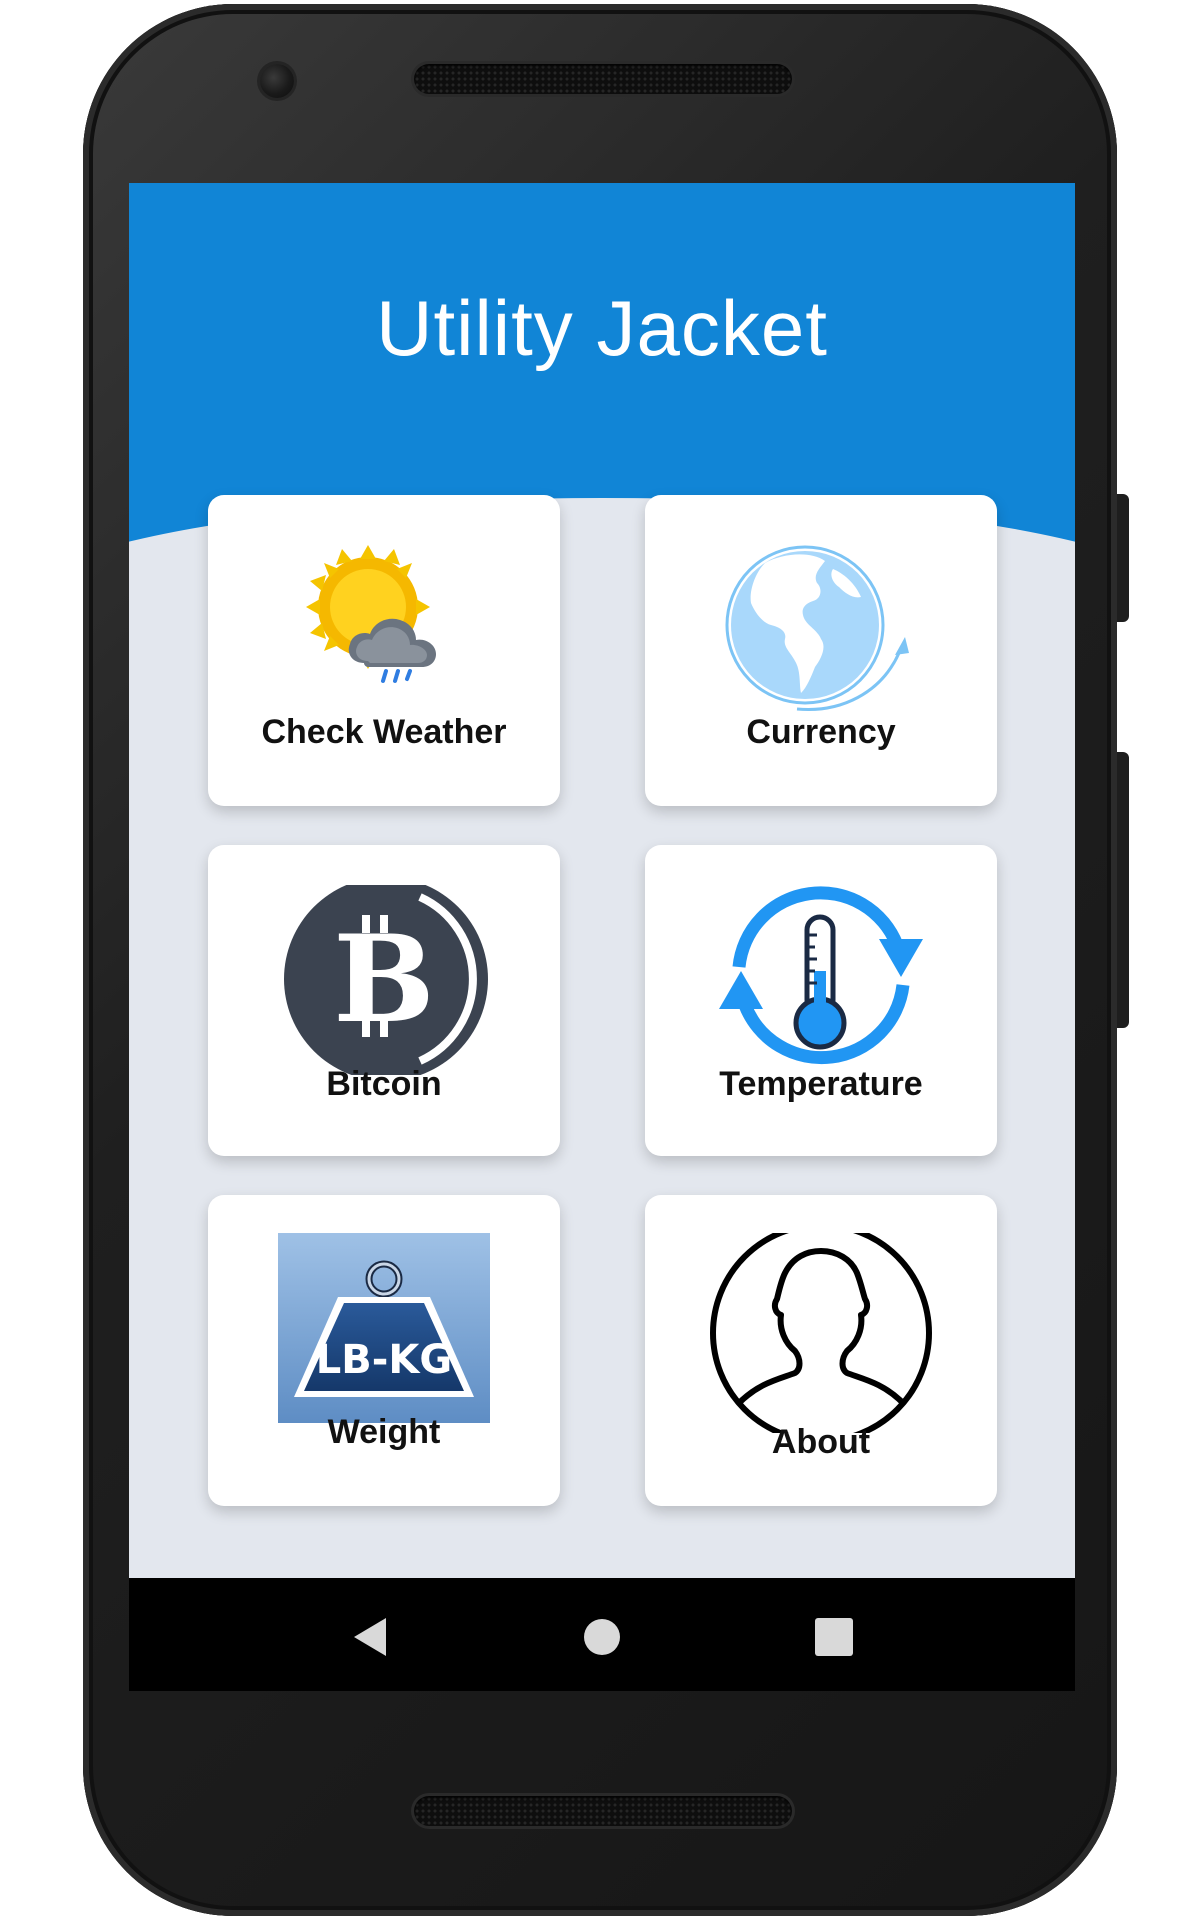 The width and height of the screenshot is (1200, 1920). What do you see at coordinates (384, 1360) in the screenshot?
I see `weight-icon-text: LB-KG` at bounding box center [384, 1360].